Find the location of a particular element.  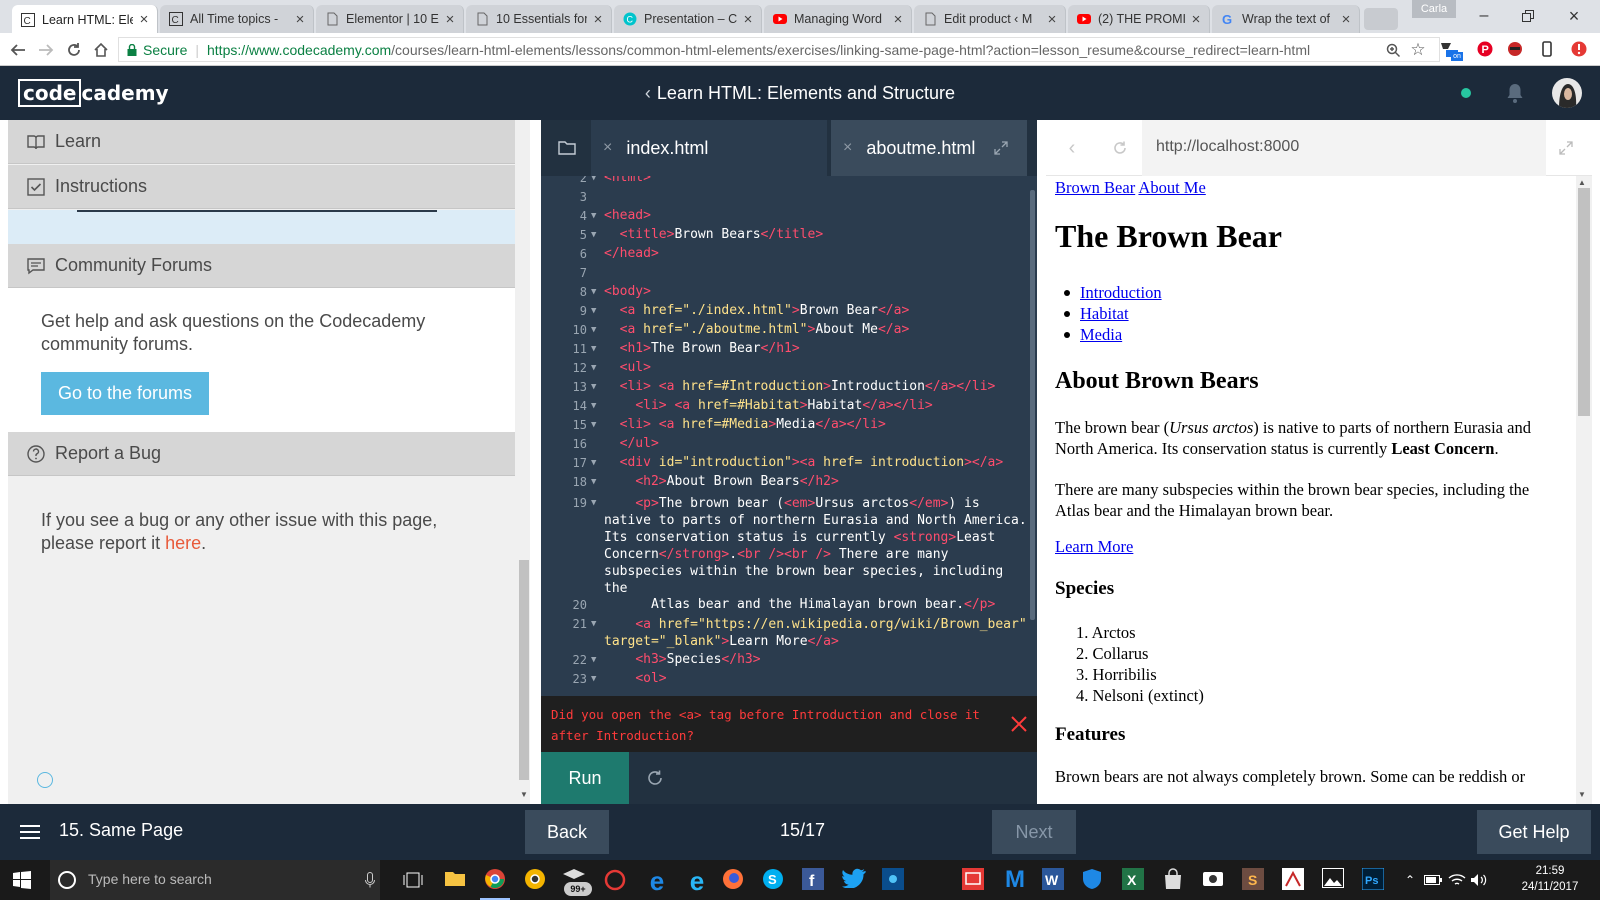

word-icon: W is located at coordinates (1054, 880).